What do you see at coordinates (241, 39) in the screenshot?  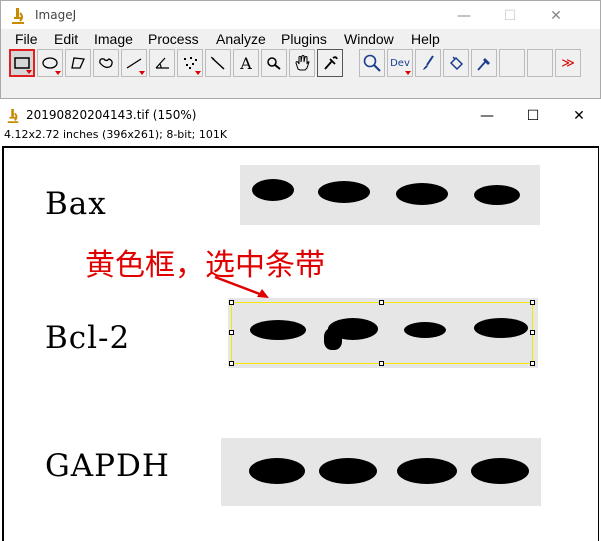 I see `menu-analyze: Analyze` at bounding box center [241, 39].